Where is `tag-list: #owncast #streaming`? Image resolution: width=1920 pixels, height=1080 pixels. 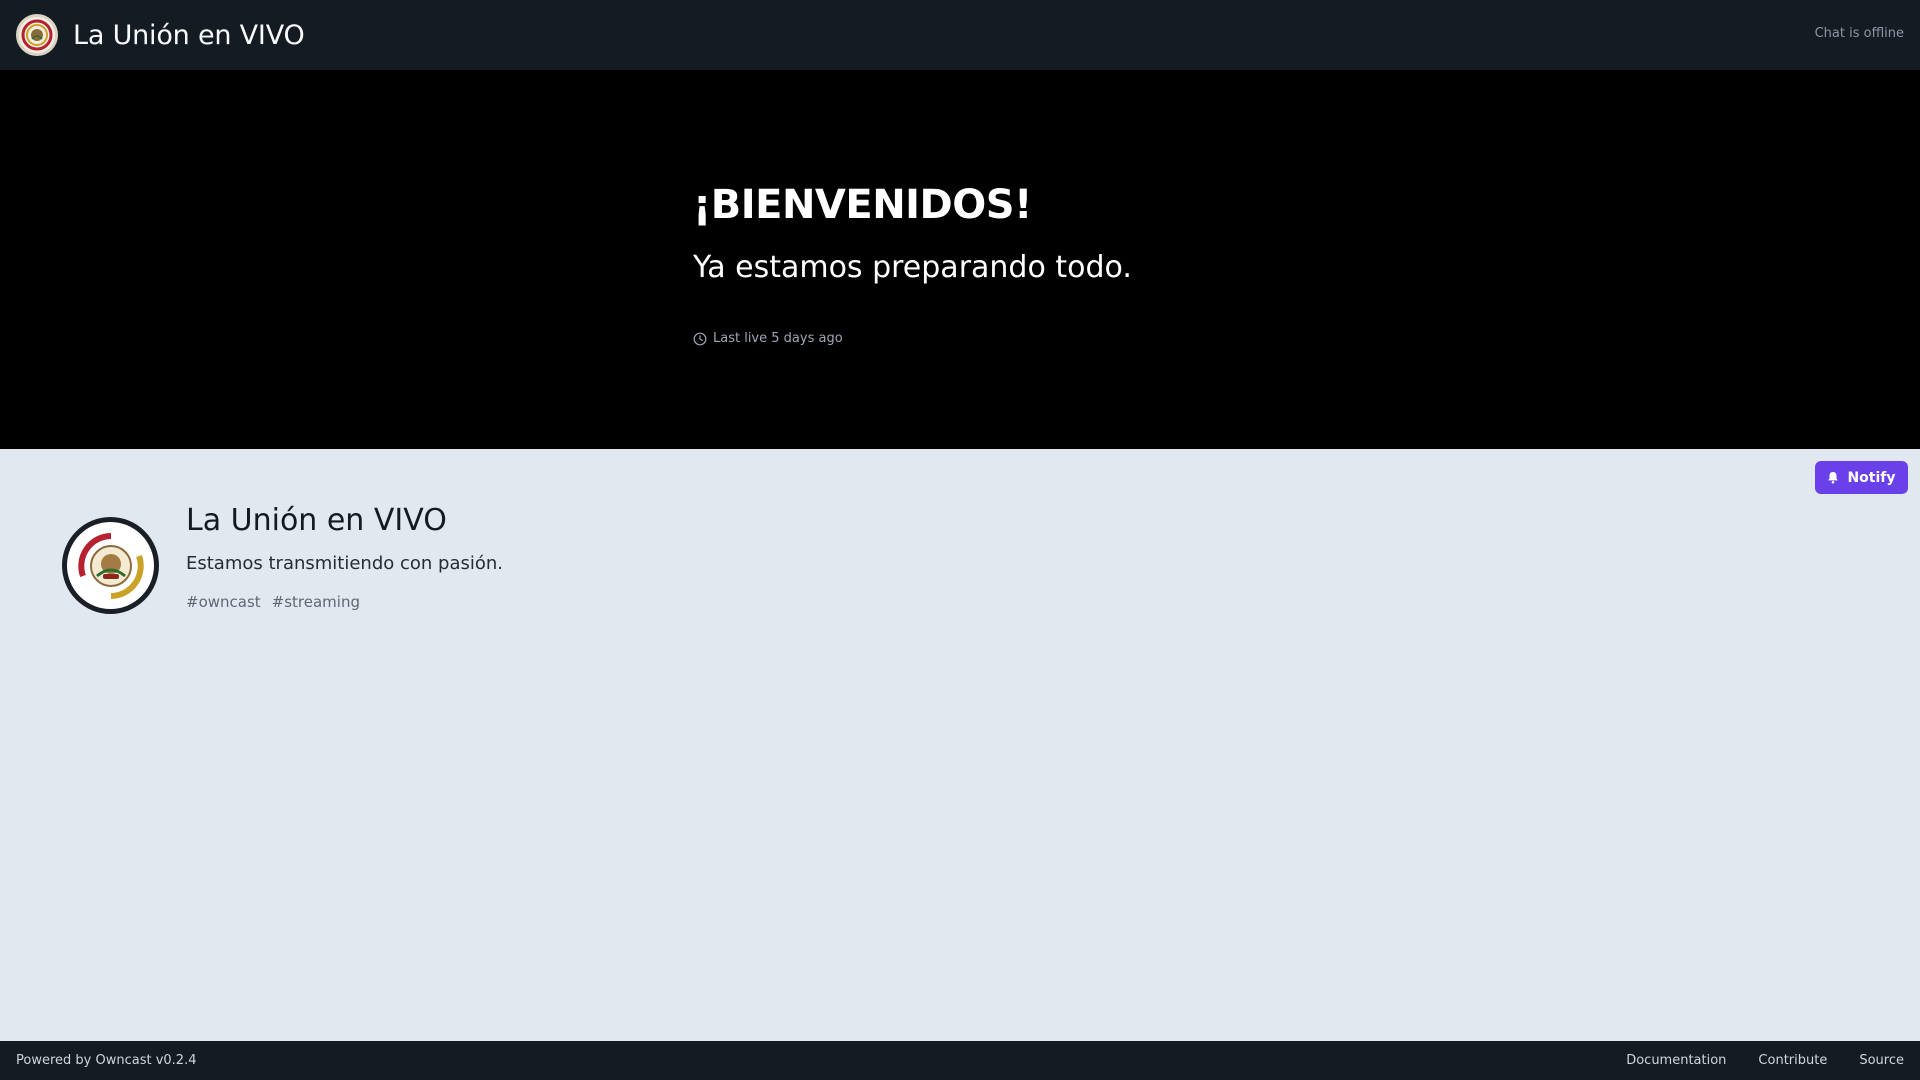
tag-list: #owncast #streaming is located at coordinates (273, 602).